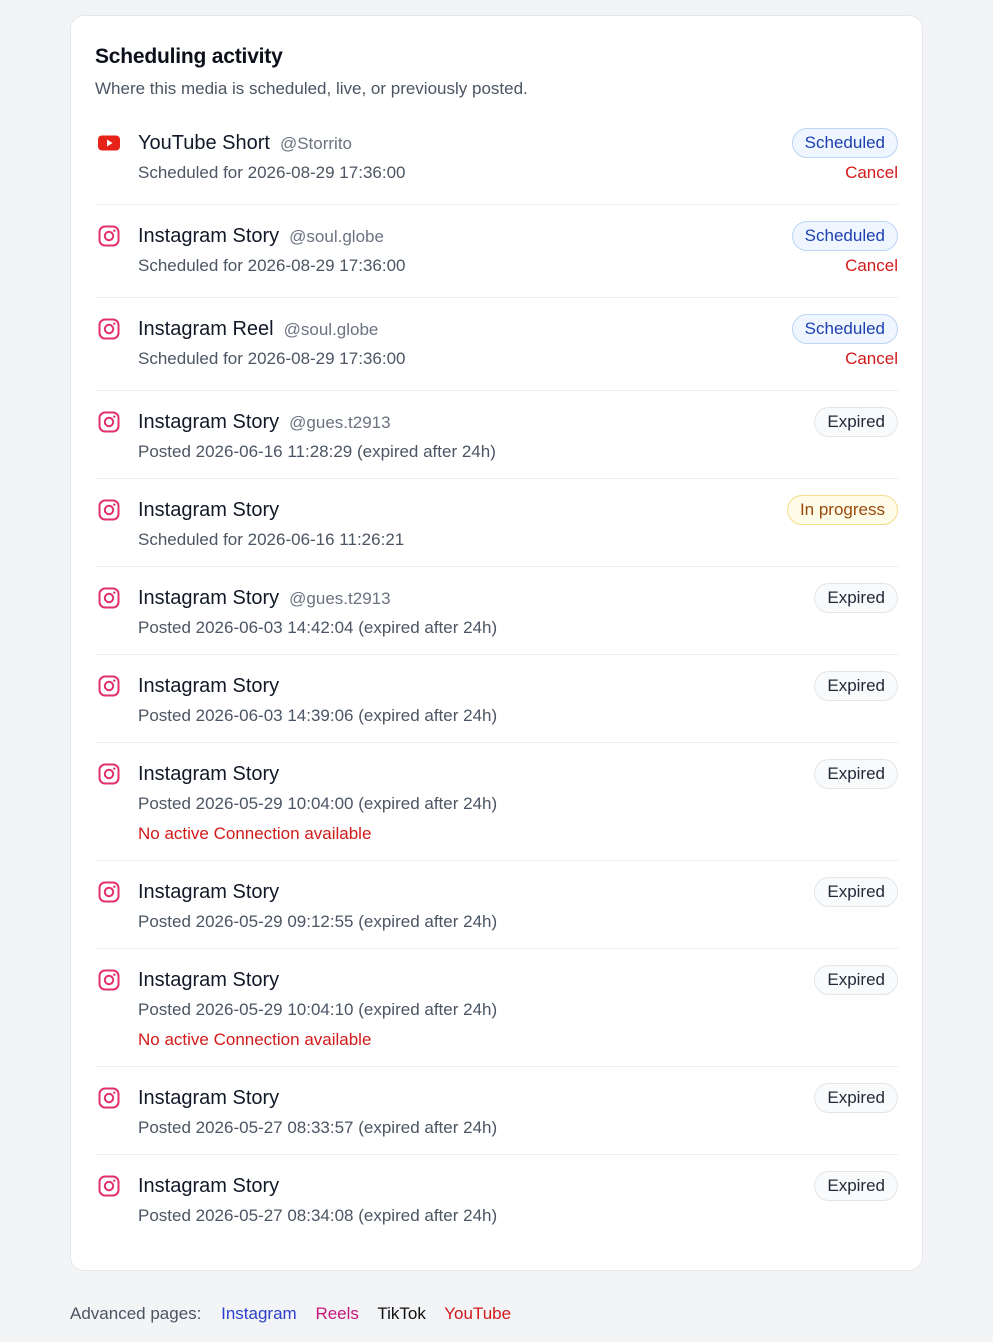  What do you see at coordinates (204, 143) in the screenshot?
I see `activity-platform: YouTube Short` at bounding box center [204, 143].